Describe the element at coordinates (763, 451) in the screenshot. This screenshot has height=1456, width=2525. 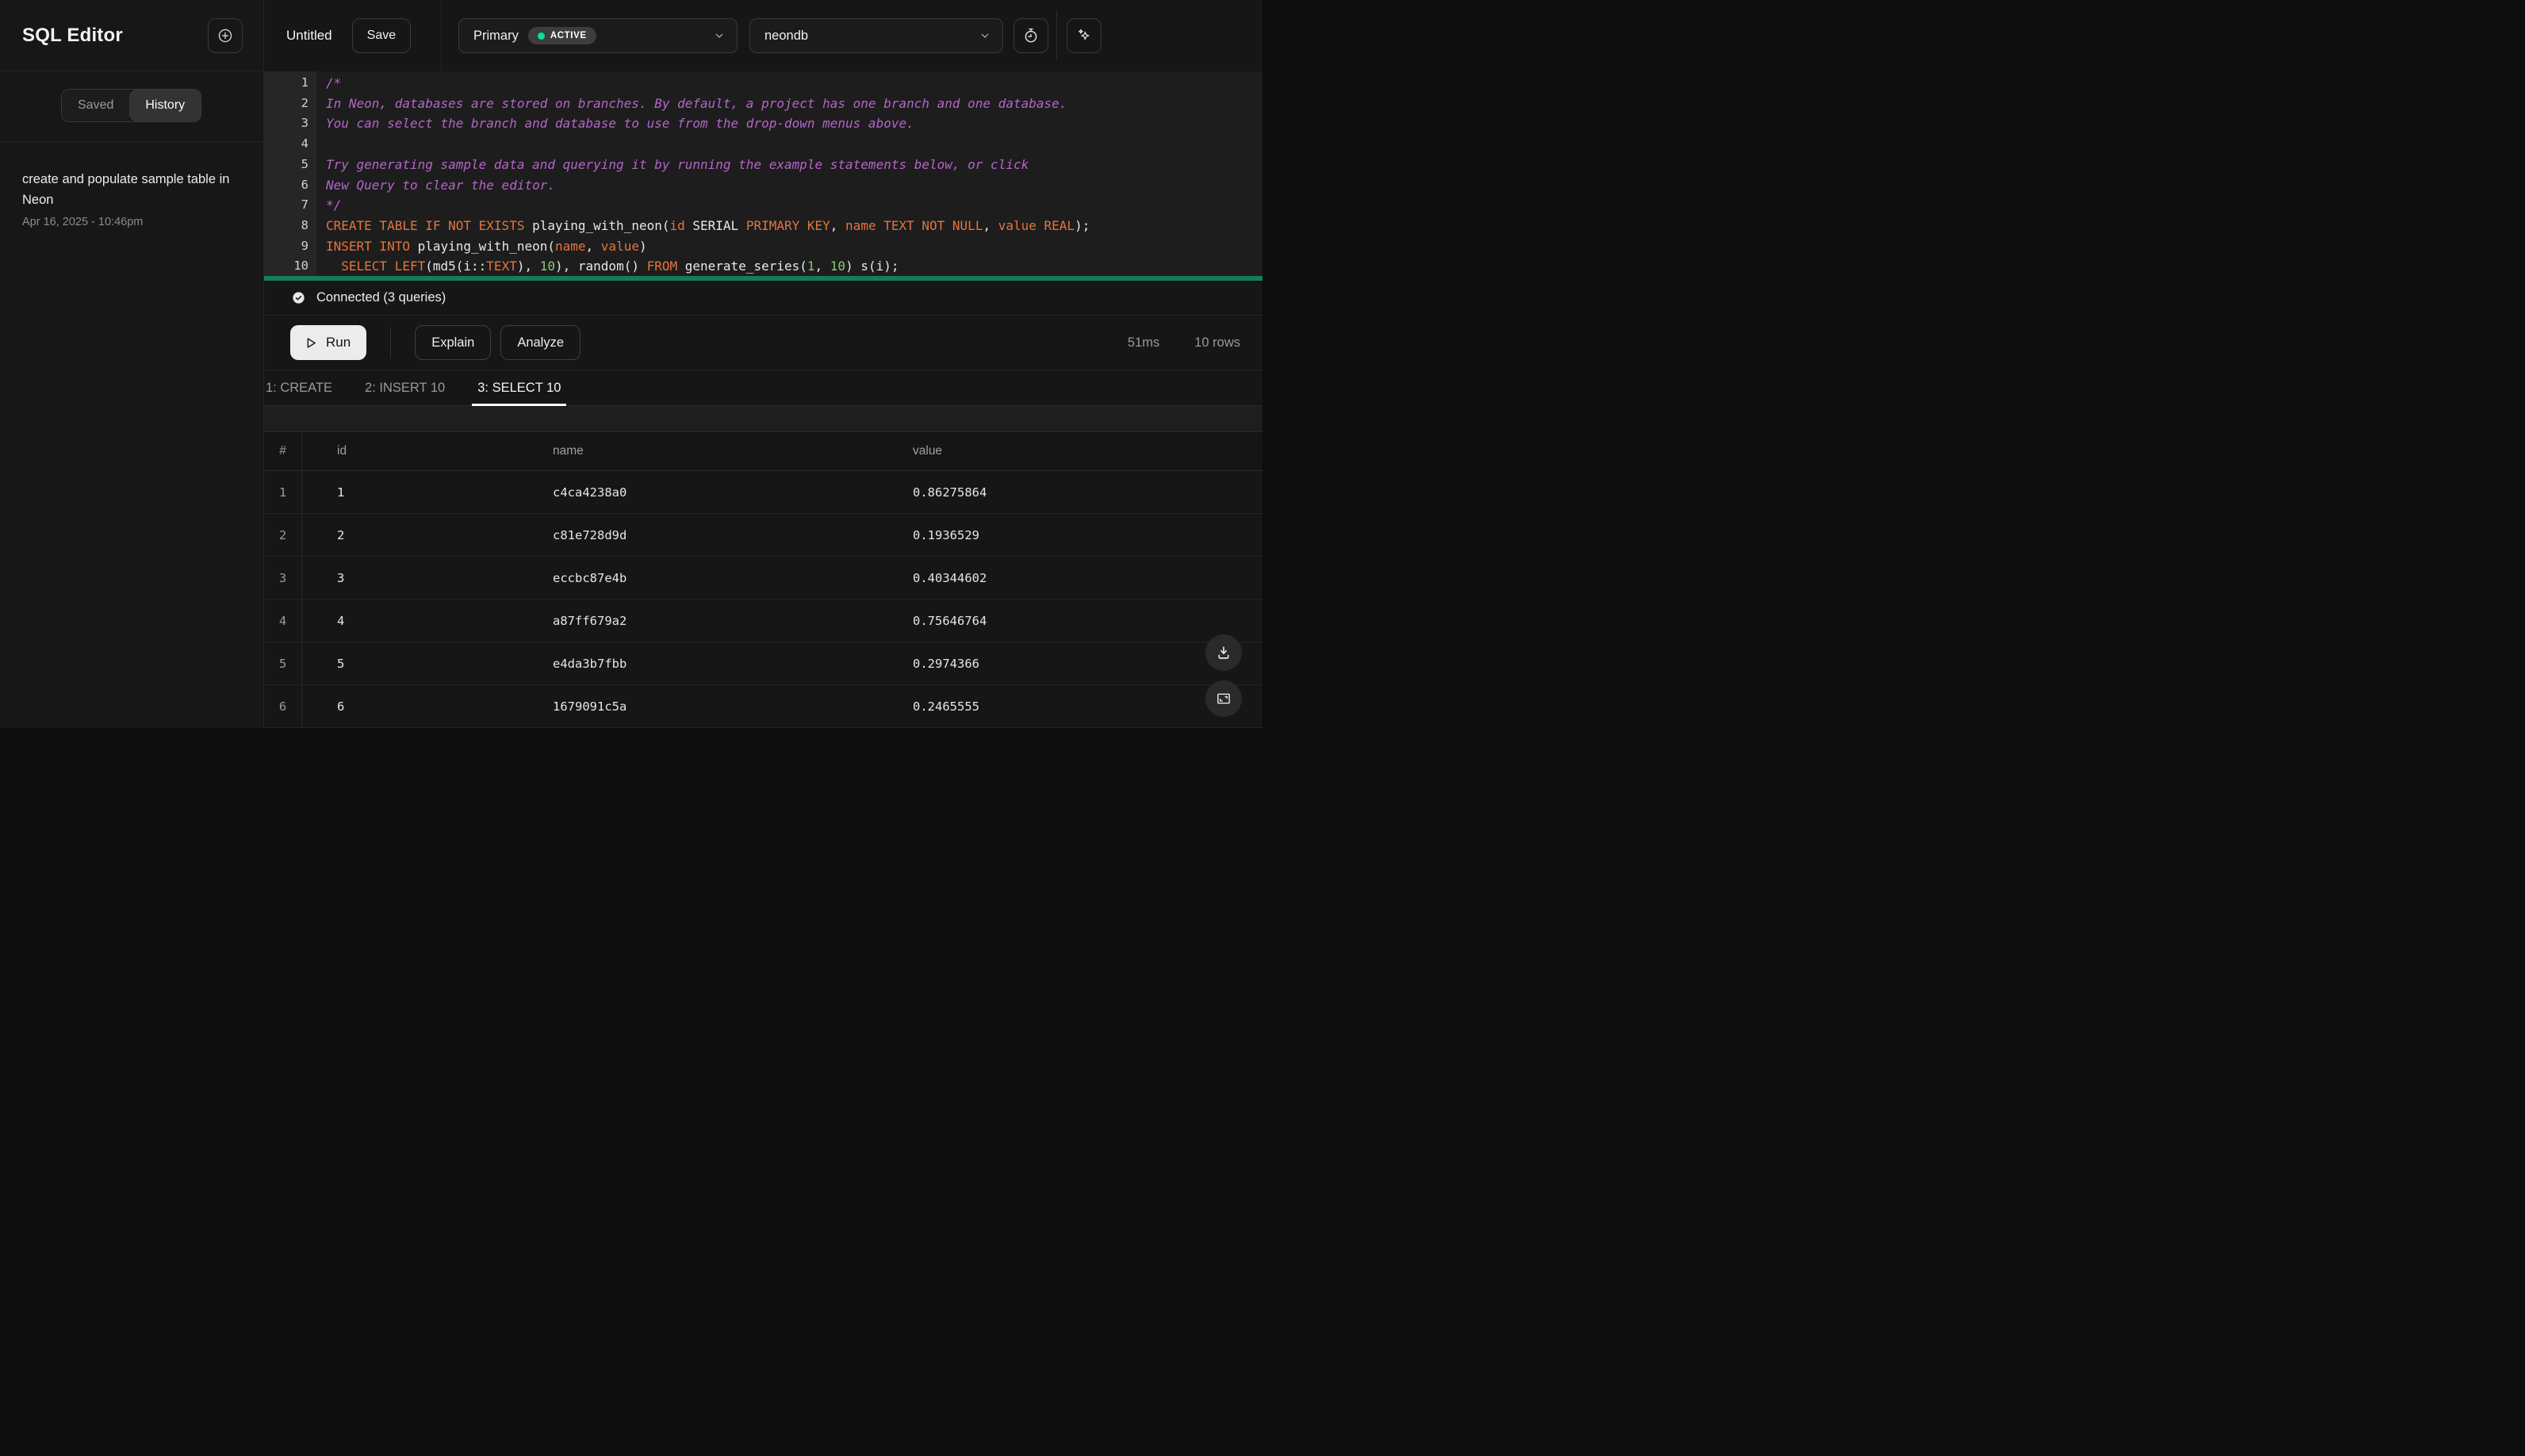
I see `results-table-header: # id name value` at that location.